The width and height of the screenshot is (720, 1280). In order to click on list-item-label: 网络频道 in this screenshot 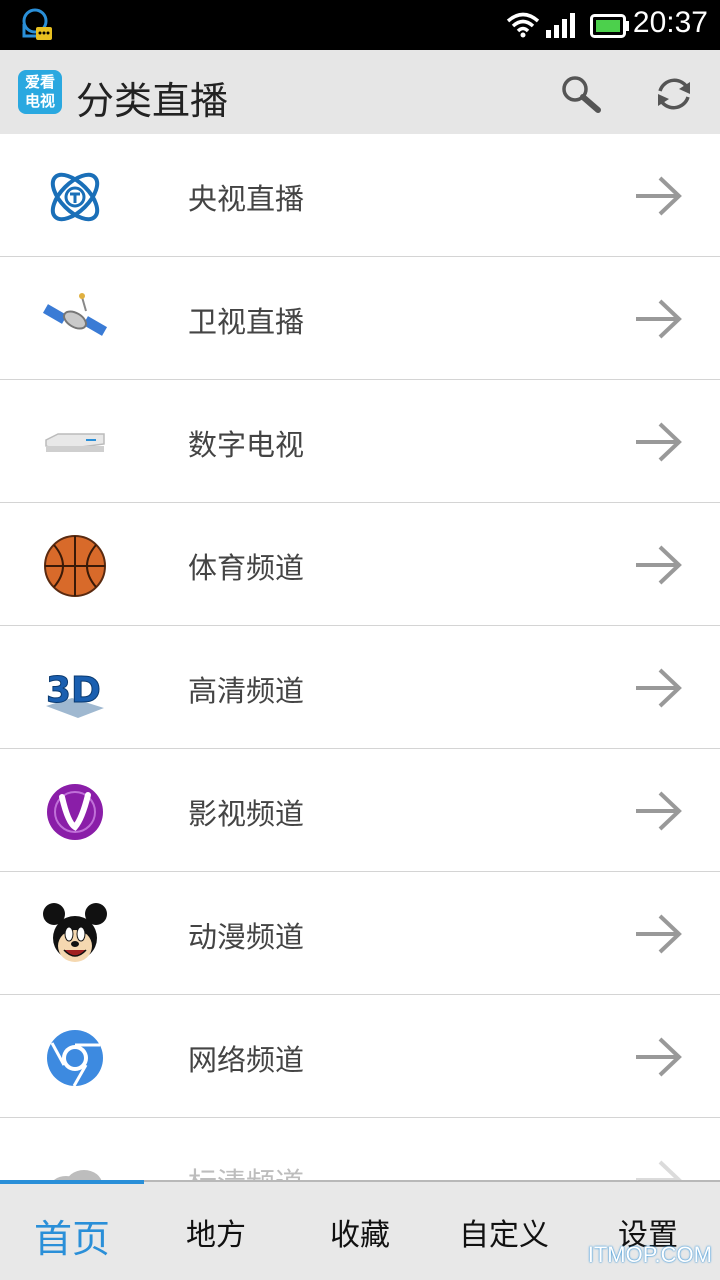, I will do `click(246, 1060)`.